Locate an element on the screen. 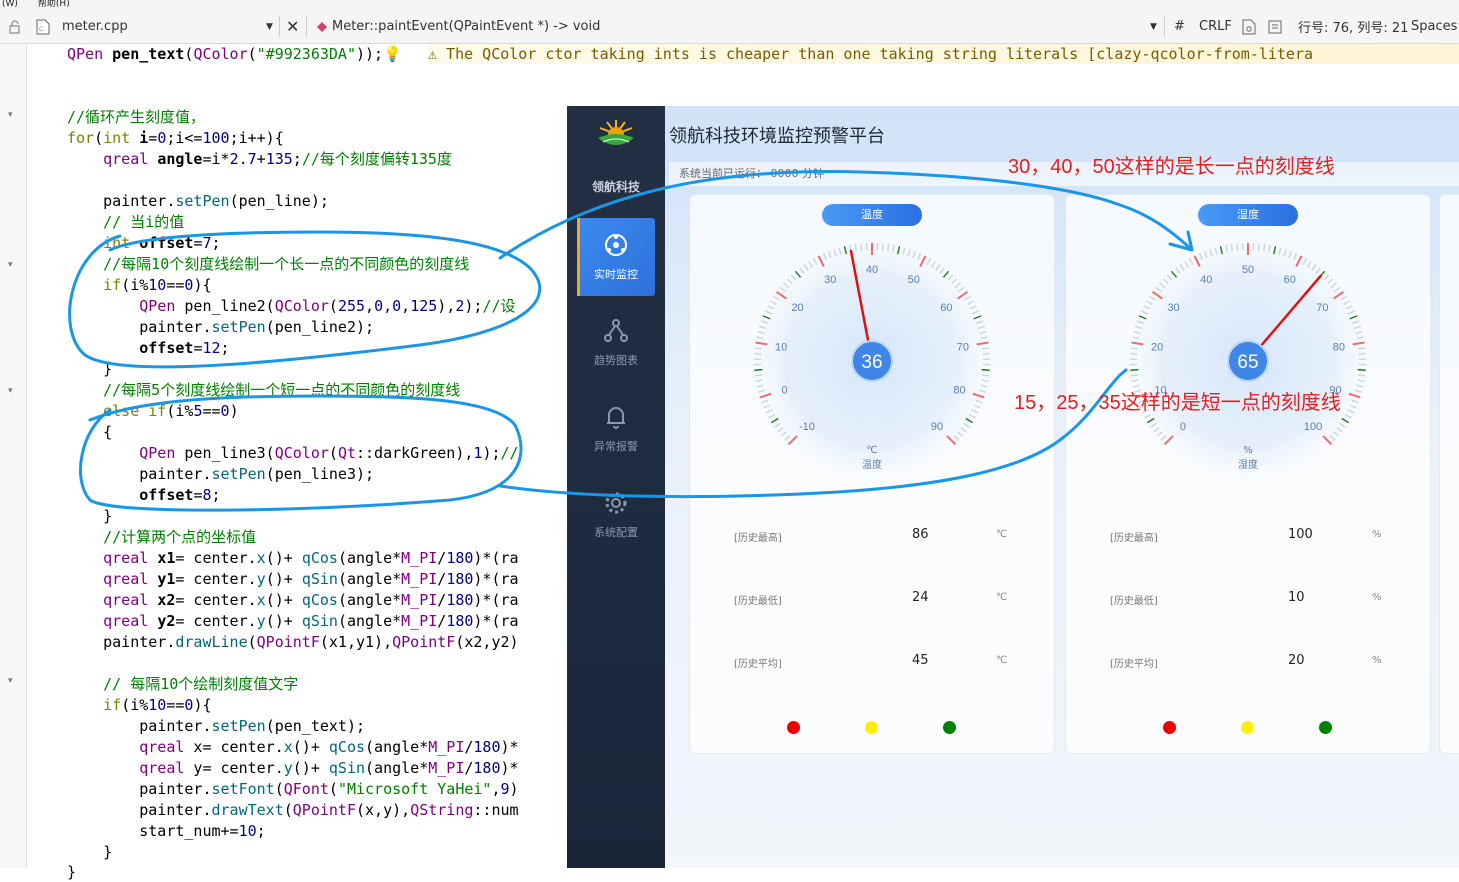 The height and width of the screenshot is (882, 1459). sidebar-item-trend: 趋势图表 is located at coordinates (616, 343).